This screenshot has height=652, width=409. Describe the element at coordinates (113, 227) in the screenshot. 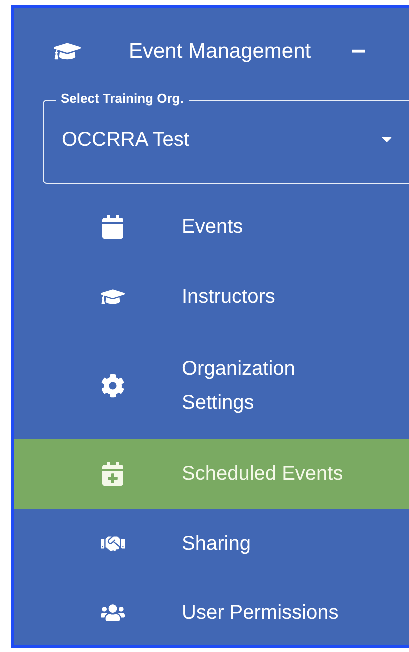

I see `calendar-icon` at that location.